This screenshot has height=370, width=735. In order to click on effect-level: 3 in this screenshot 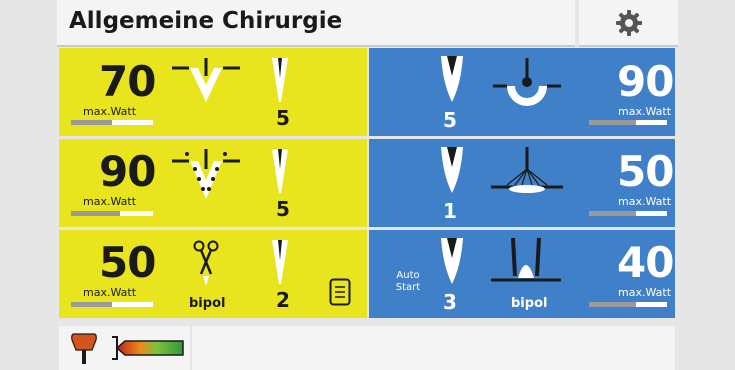, I will do `click(450, 302)`.